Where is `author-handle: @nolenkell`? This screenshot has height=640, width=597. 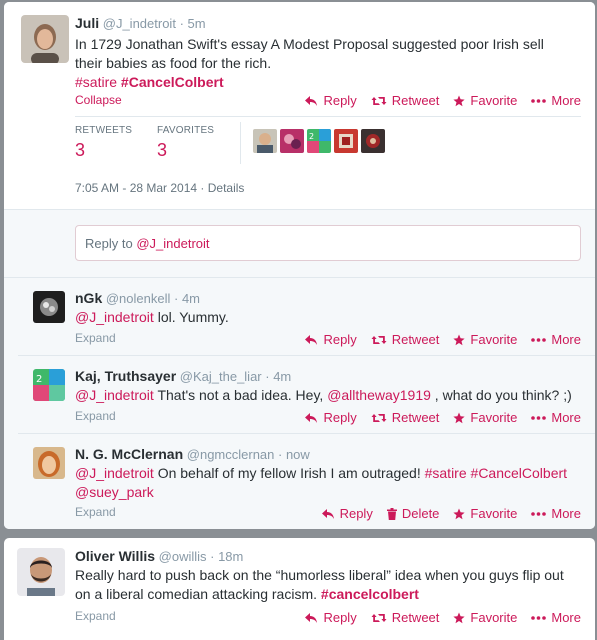 author-handle: @nolenkell is located at coordinates (138, 298).